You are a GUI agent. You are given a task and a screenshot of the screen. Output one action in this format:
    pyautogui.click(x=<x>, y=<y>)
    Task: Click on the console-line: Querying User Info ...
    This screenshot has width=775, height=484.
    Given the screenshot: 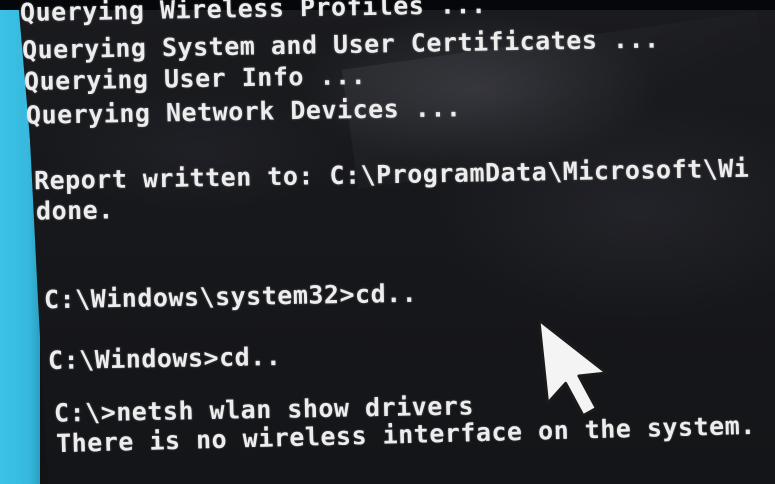 What is the action you would take?
    pyautogui.click(x=195, y=78)
    